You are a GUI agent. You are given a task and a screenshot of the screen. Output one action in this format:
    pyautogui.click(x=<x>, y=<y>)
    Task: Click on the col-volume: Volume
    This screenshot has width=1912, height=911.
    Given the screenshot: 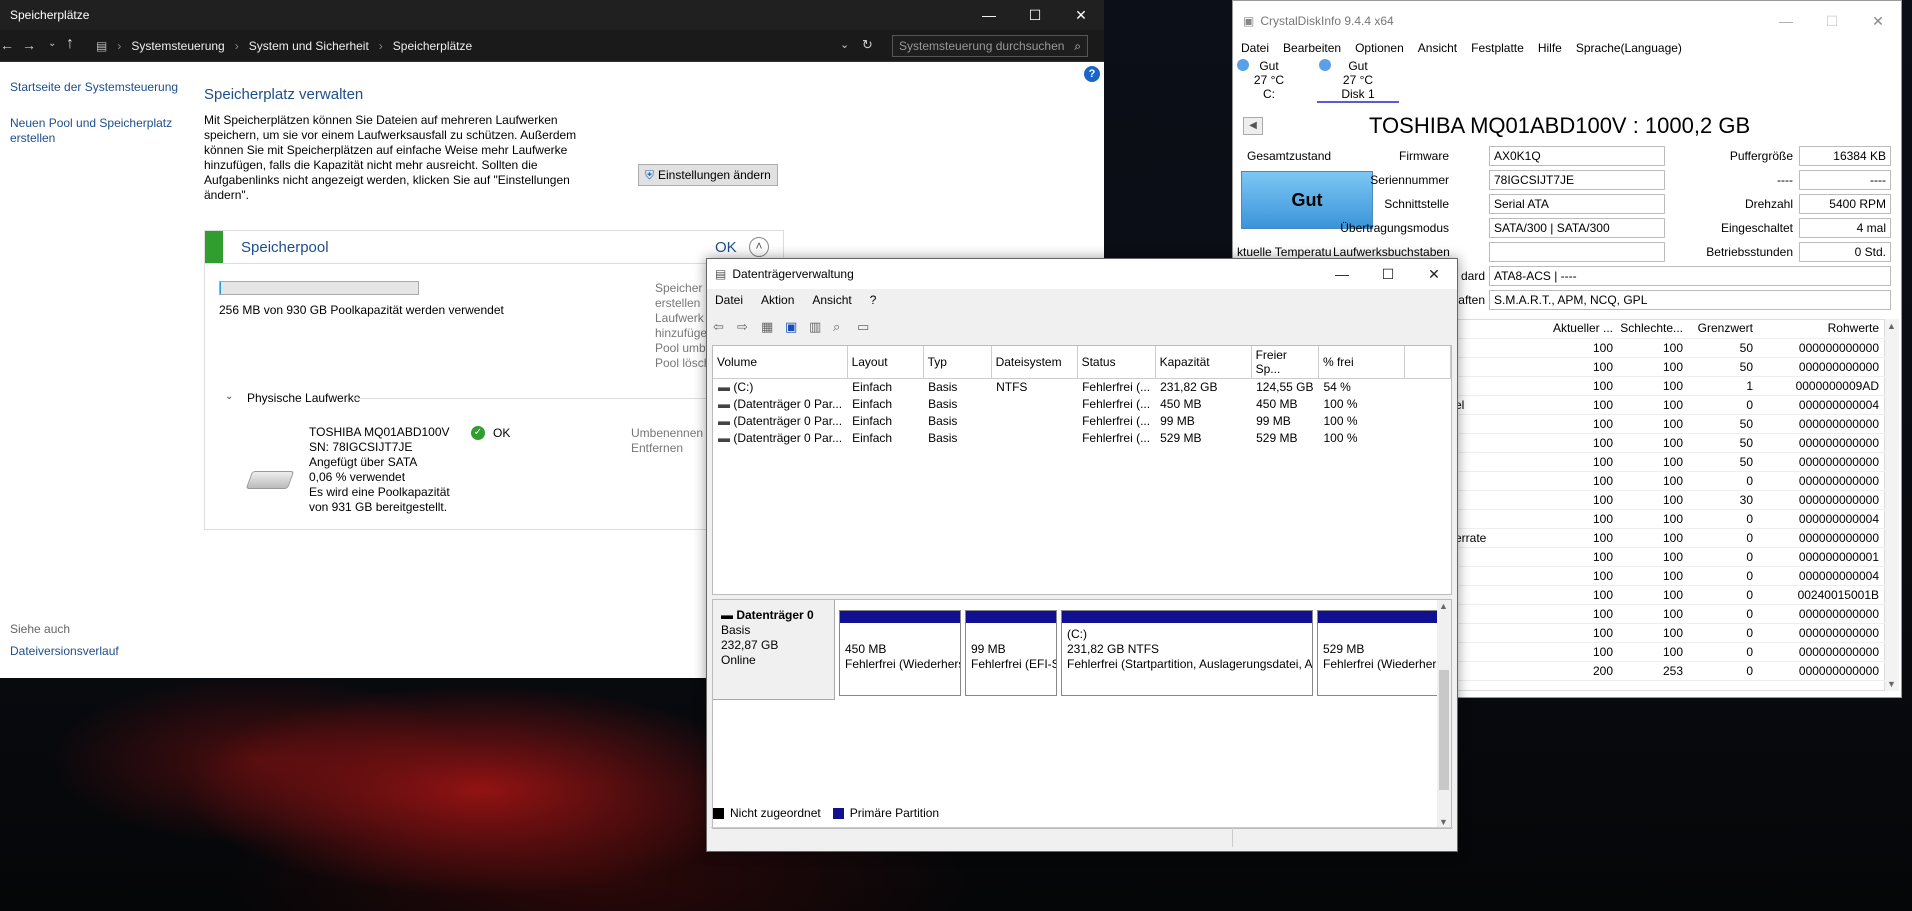 What is the action you would take?
    pyautogui.click(x=780, y=362)
    